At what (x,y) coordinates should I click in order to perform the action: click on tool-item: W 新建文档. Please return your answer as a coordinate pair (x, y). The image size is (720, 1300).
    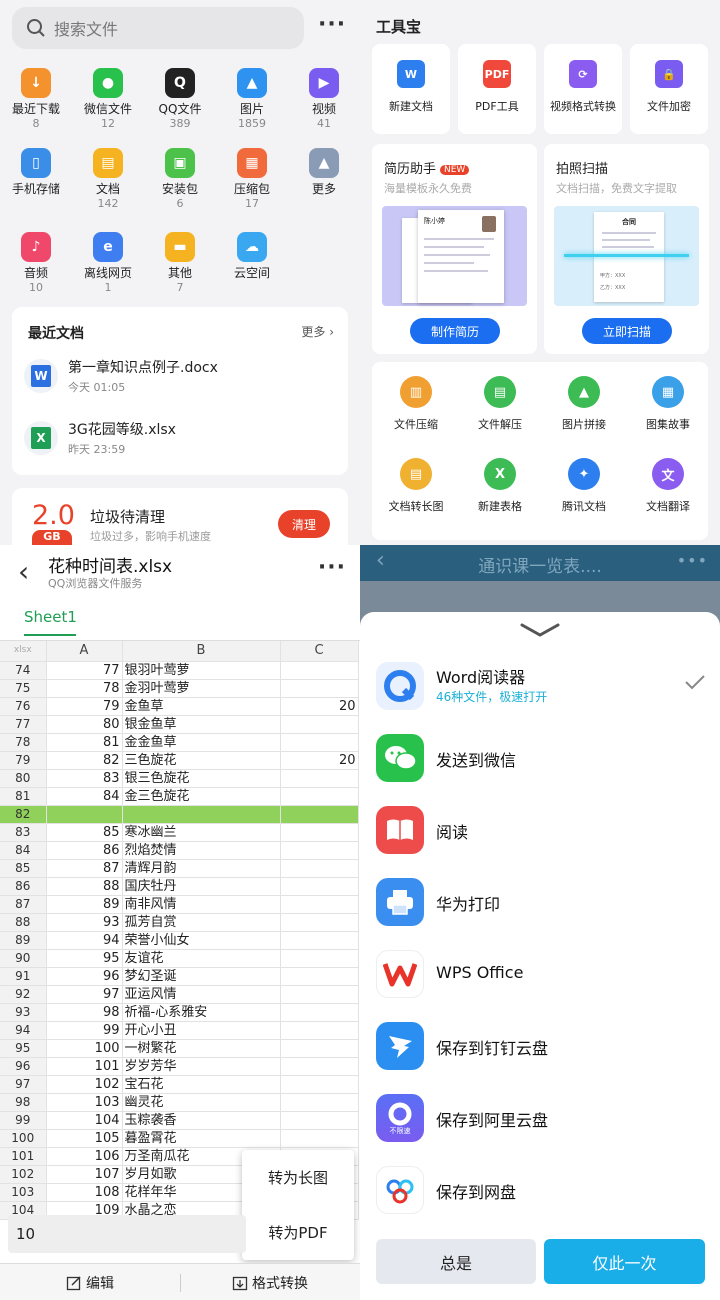
    Looking at the image, I should click on (411, 89).